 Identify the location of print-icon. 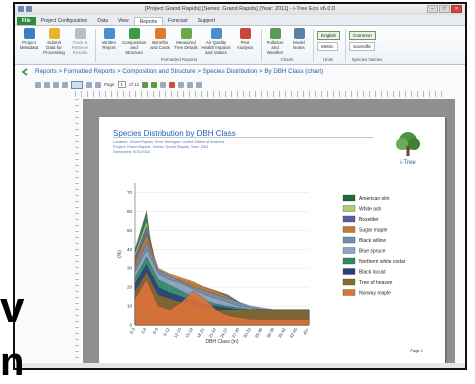
(47, 84).